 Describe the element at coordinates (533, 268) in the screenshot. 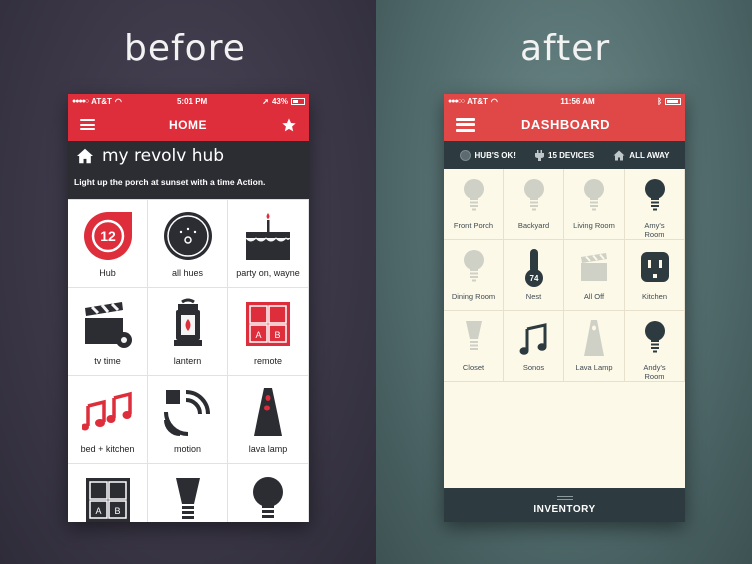

I see `thermometer-icon: 74` at that location.